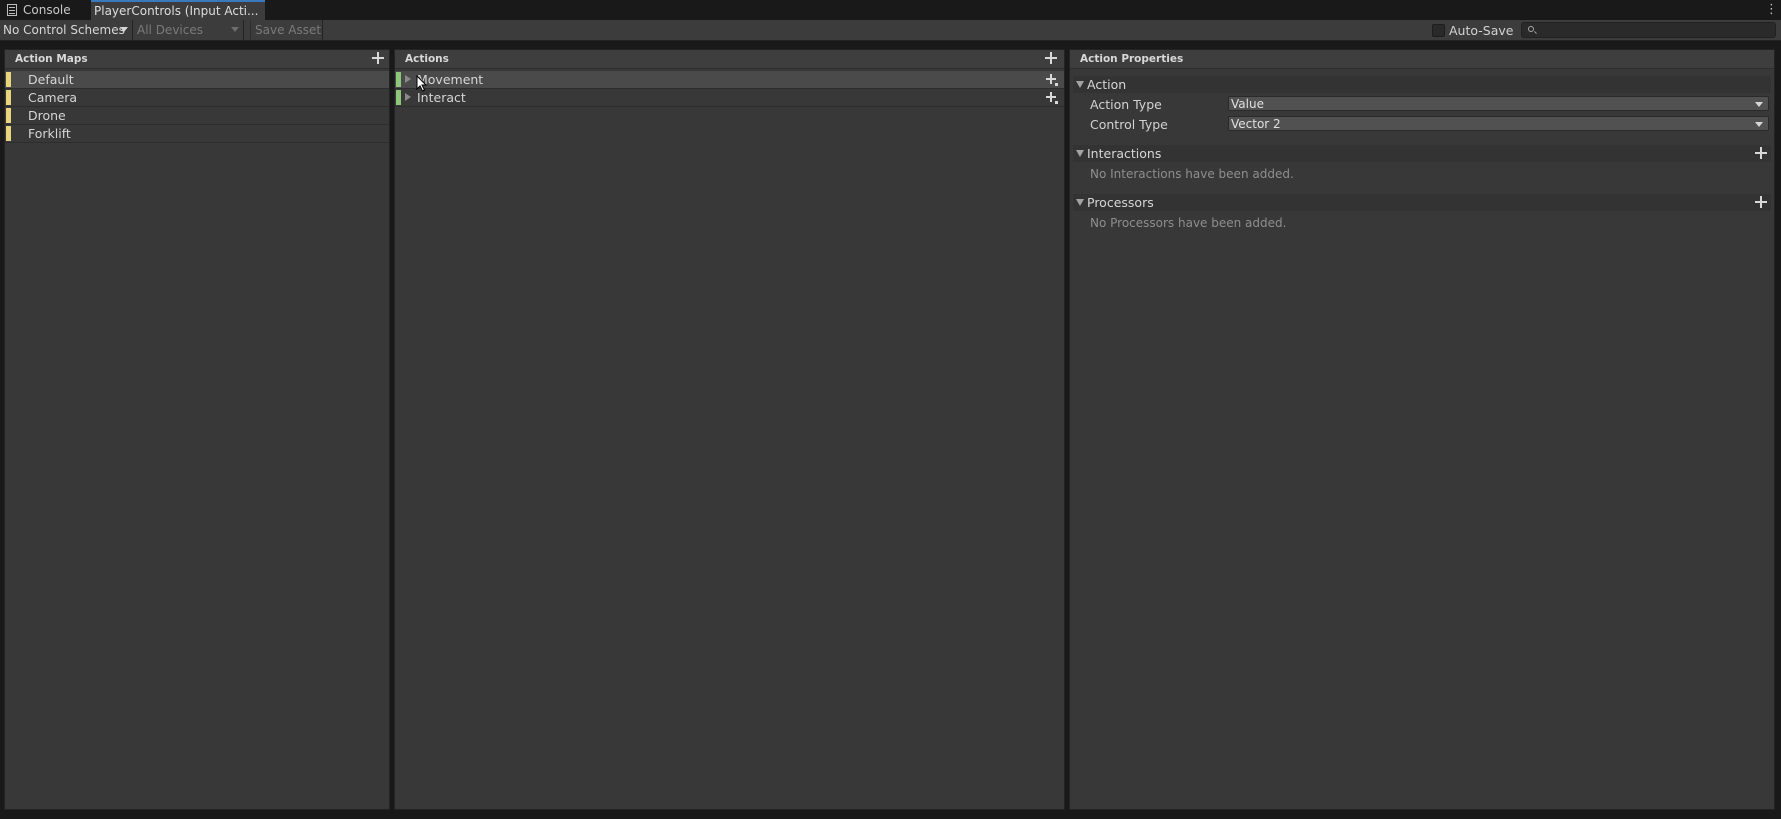  Describe the element at coordinates (1129, 124) in the screenshot. I see `control-type-label: Control Type` at that location.